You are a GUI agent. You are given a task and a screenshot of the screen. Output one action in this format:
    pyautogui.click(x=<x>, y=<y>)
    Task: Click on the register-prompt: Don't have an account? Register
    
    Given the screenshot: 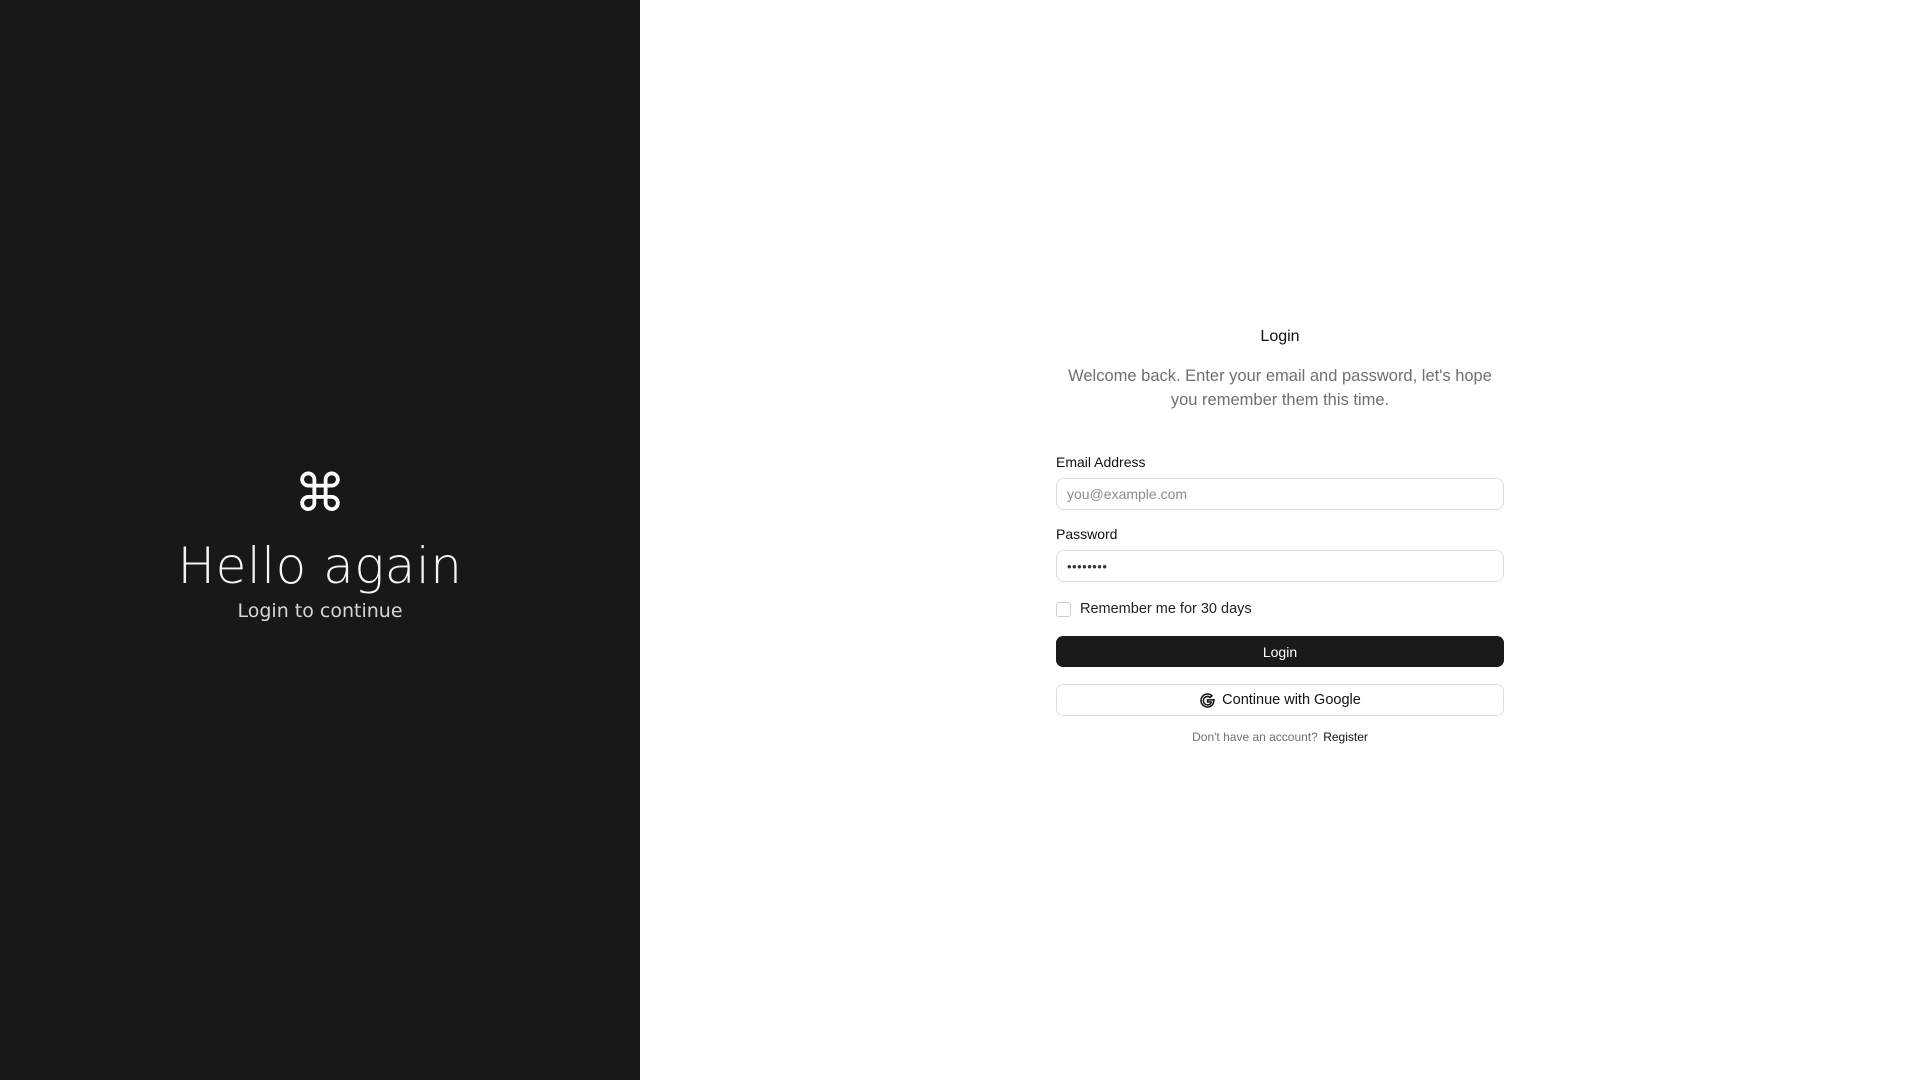 What is the action you would take?
    pyautogui.click(x=1280, y=737)
    